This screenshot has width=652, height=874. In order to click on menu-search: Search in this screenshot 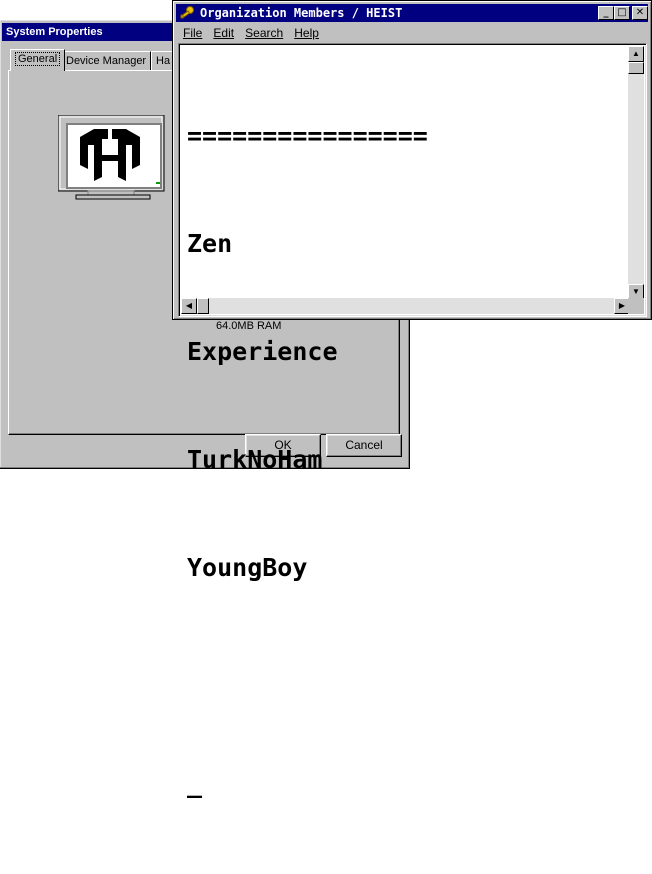, I will do `click(264, 33)`.